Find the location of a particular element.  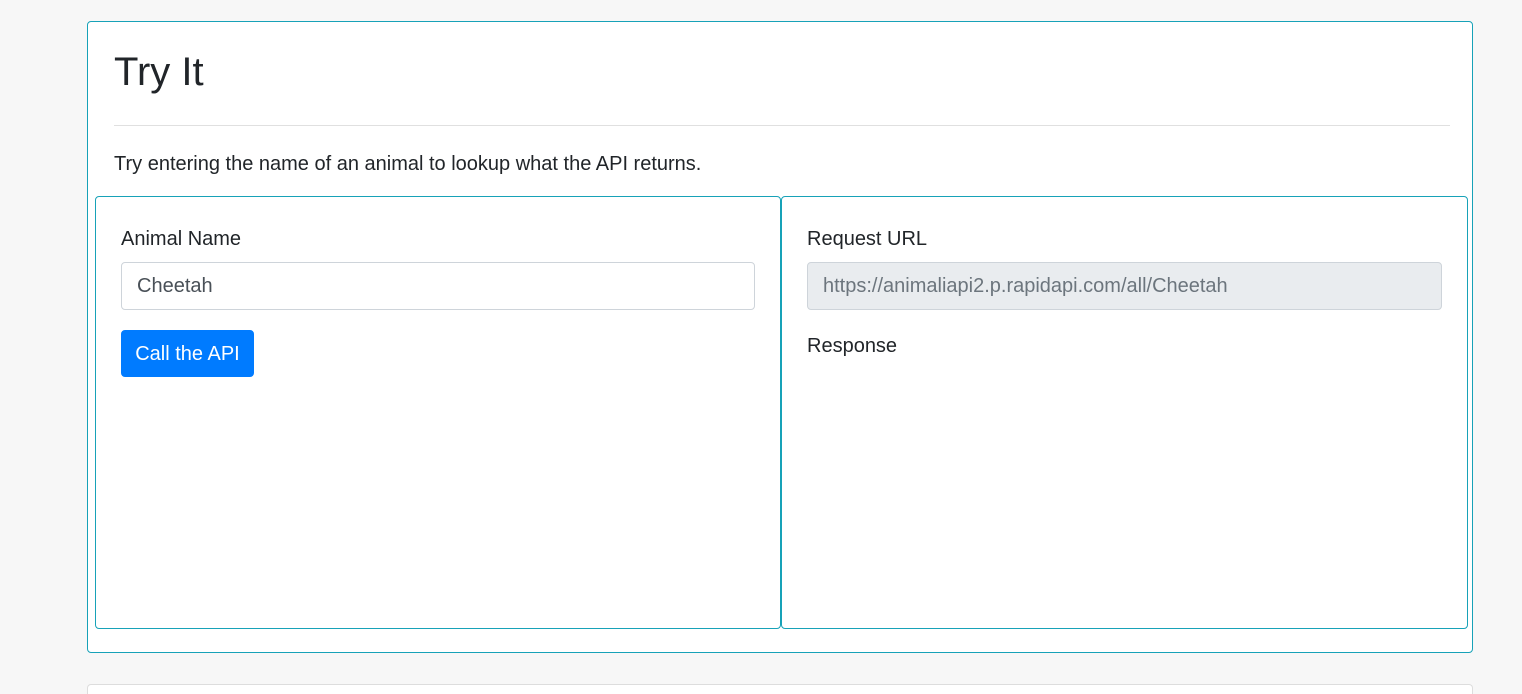

page-title: Try It is located at coordinates (159, 72).